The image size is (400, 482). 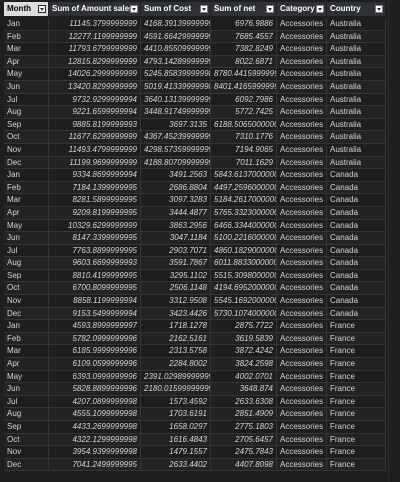 I want to click on cell-cost: 3423.4426, so click(x=176, y=313).